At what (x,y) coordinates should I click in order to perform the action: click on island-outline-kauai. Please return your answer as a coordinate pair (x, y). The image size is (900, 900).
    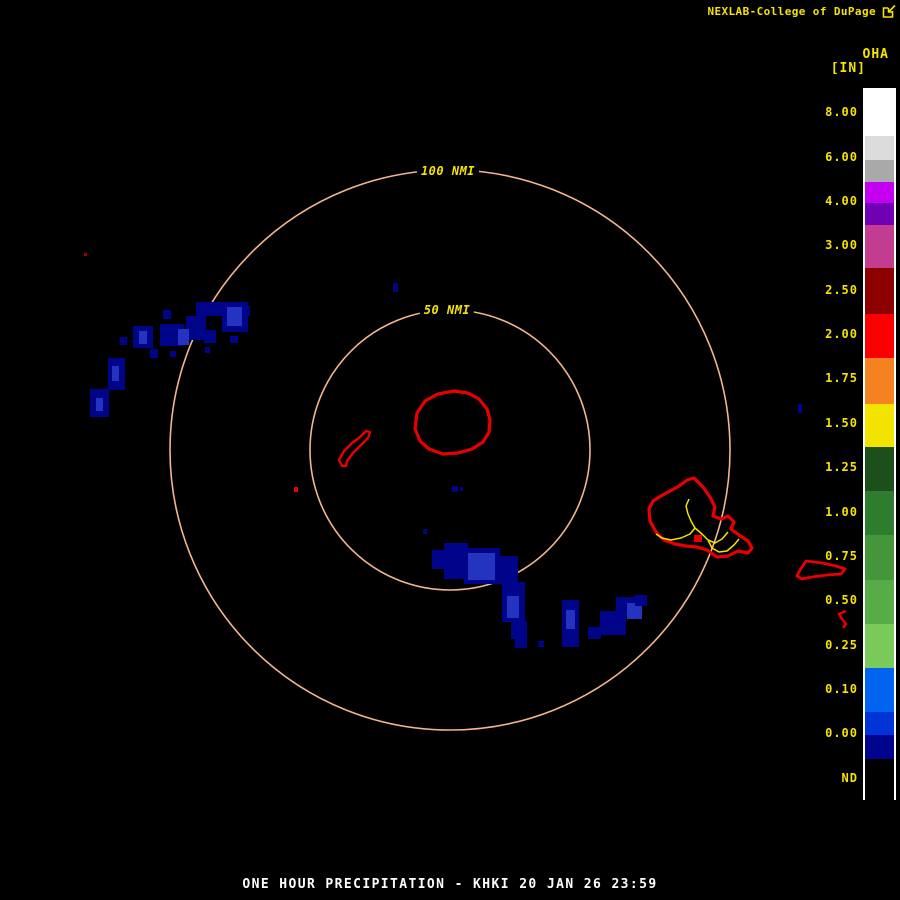
    Looking at the image, I should click on (452, 422).